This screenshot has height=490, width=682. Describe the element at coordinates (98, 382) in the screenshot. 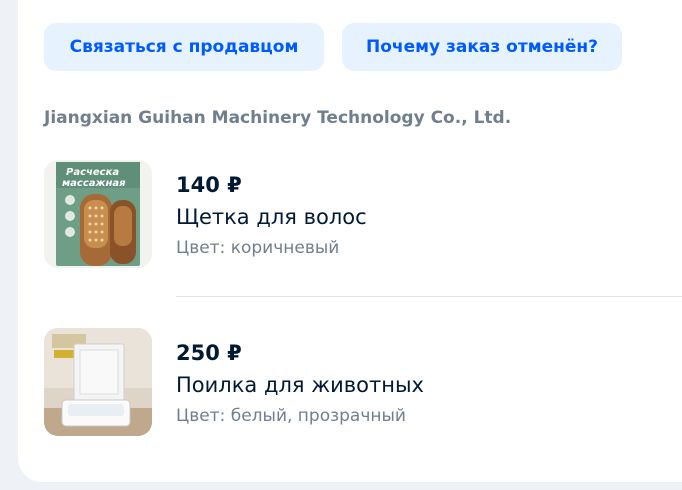

I see `product-image-pet-waterer` at that location.